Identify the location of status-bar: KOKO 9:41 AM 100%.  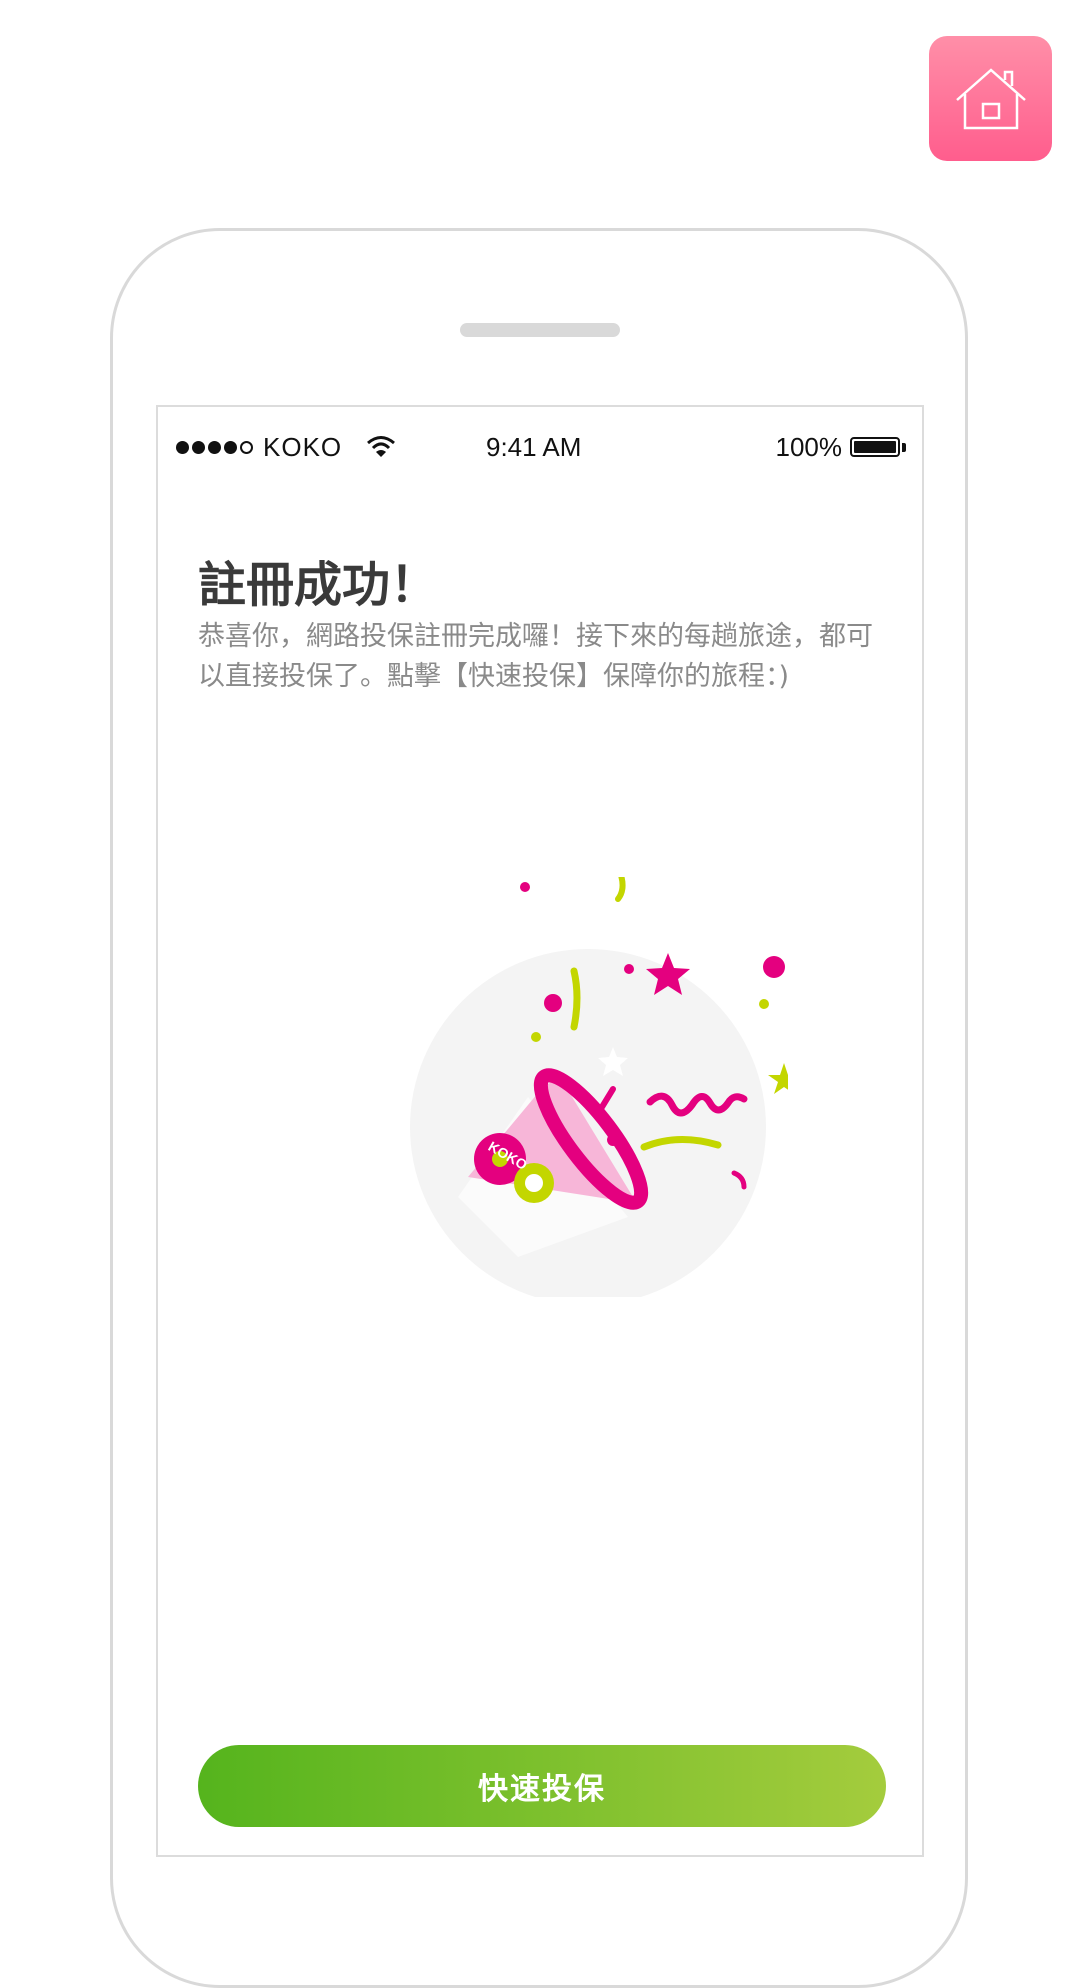
(541, 447).